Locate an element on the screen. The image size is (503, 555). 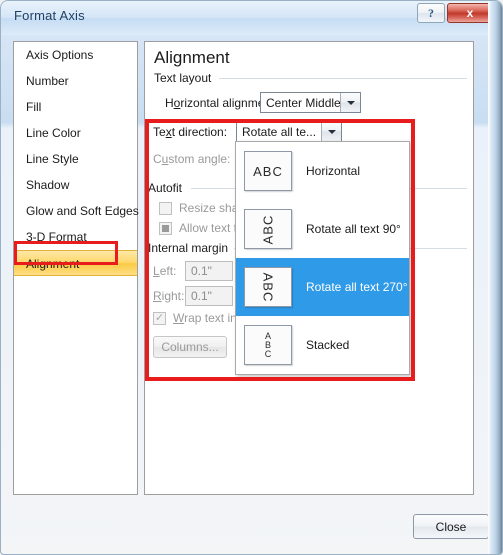
left-margin-label: Left: is located at coordinates (165, 271).